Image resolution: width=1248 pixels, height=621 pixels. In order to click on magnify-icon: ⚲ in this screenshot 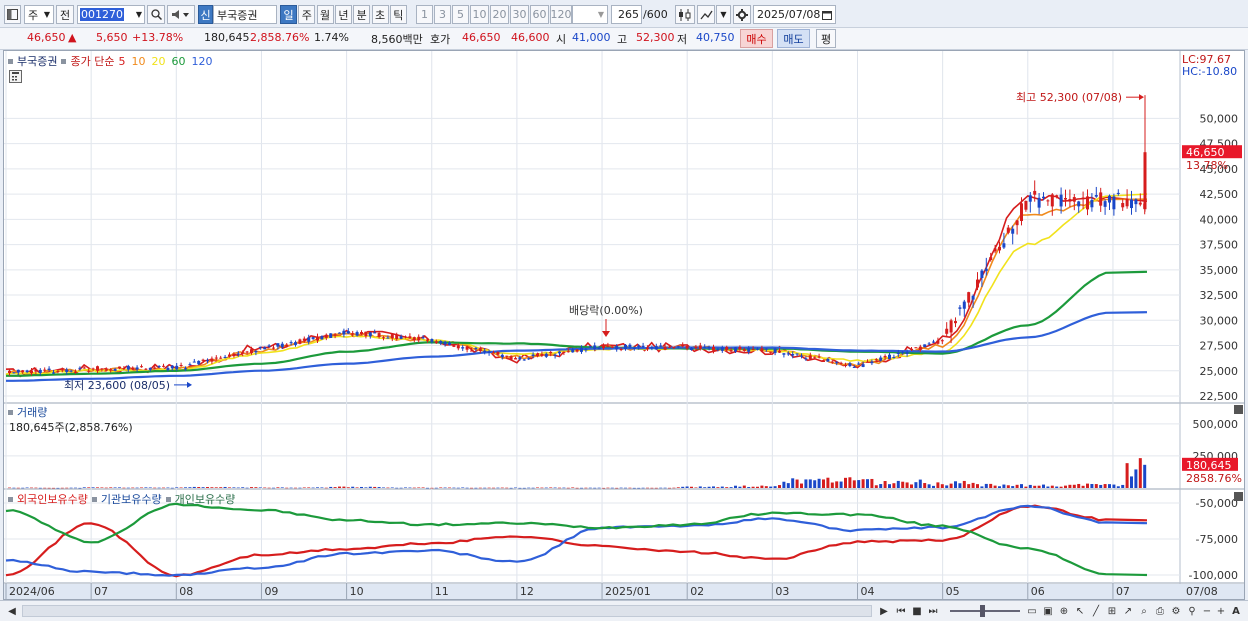, I will do `click(1192, 611)`.